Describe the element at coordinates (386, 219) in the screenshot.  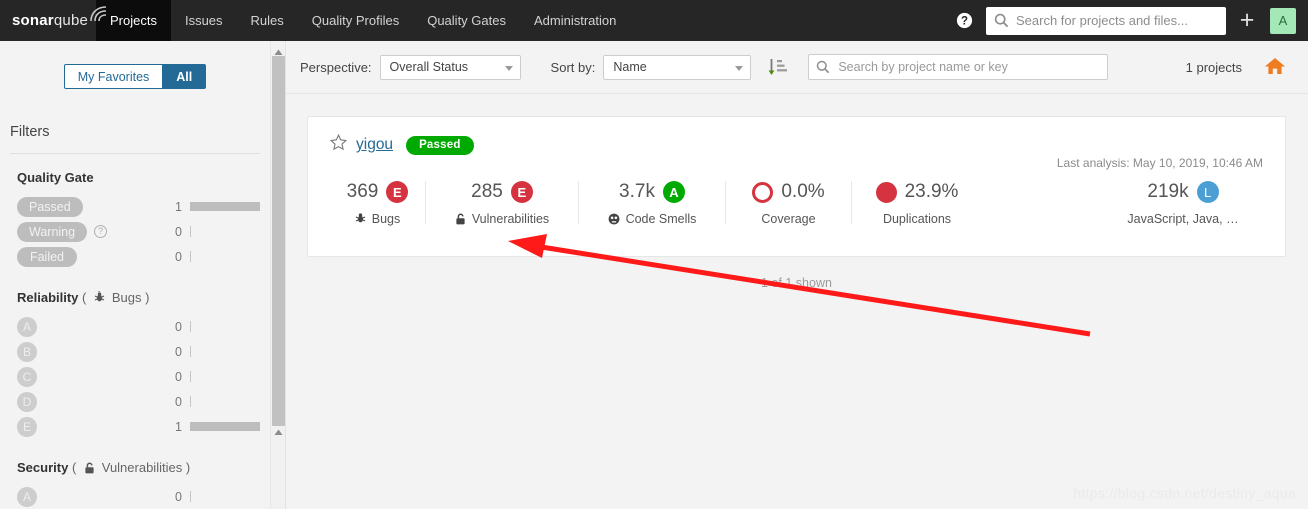
I see `metric-label: Bugs` at that location.